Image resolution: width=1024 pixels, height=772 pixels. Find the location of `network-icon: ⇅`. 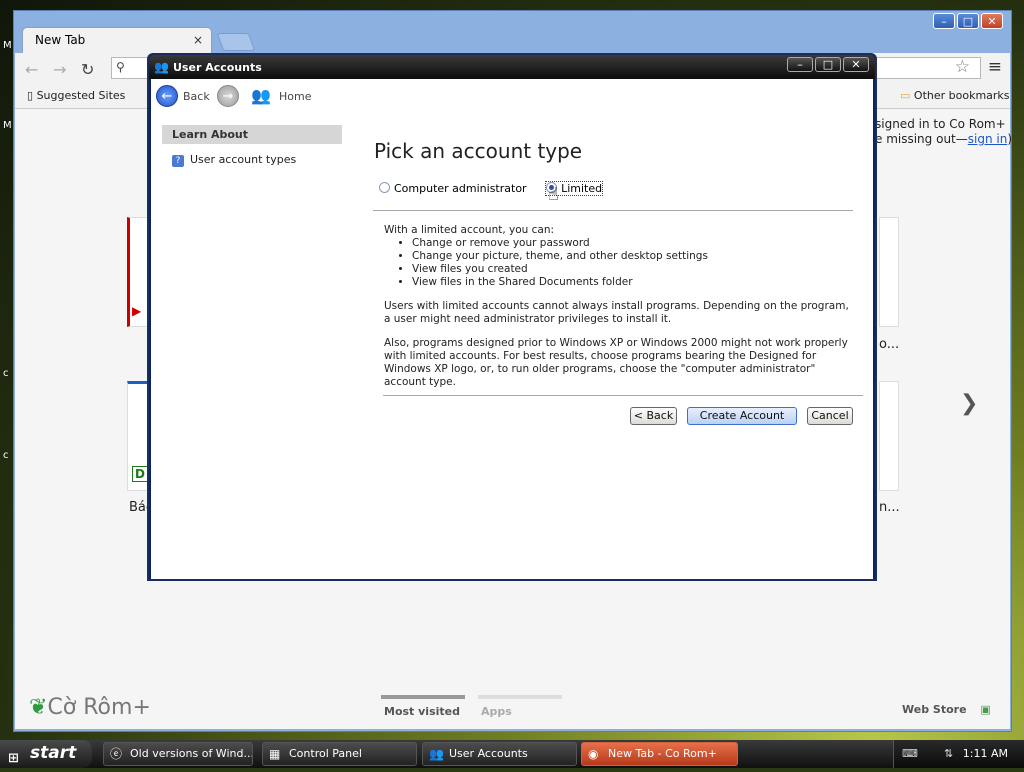

network-icon: ⇅ is located at coordinates (948, 753).